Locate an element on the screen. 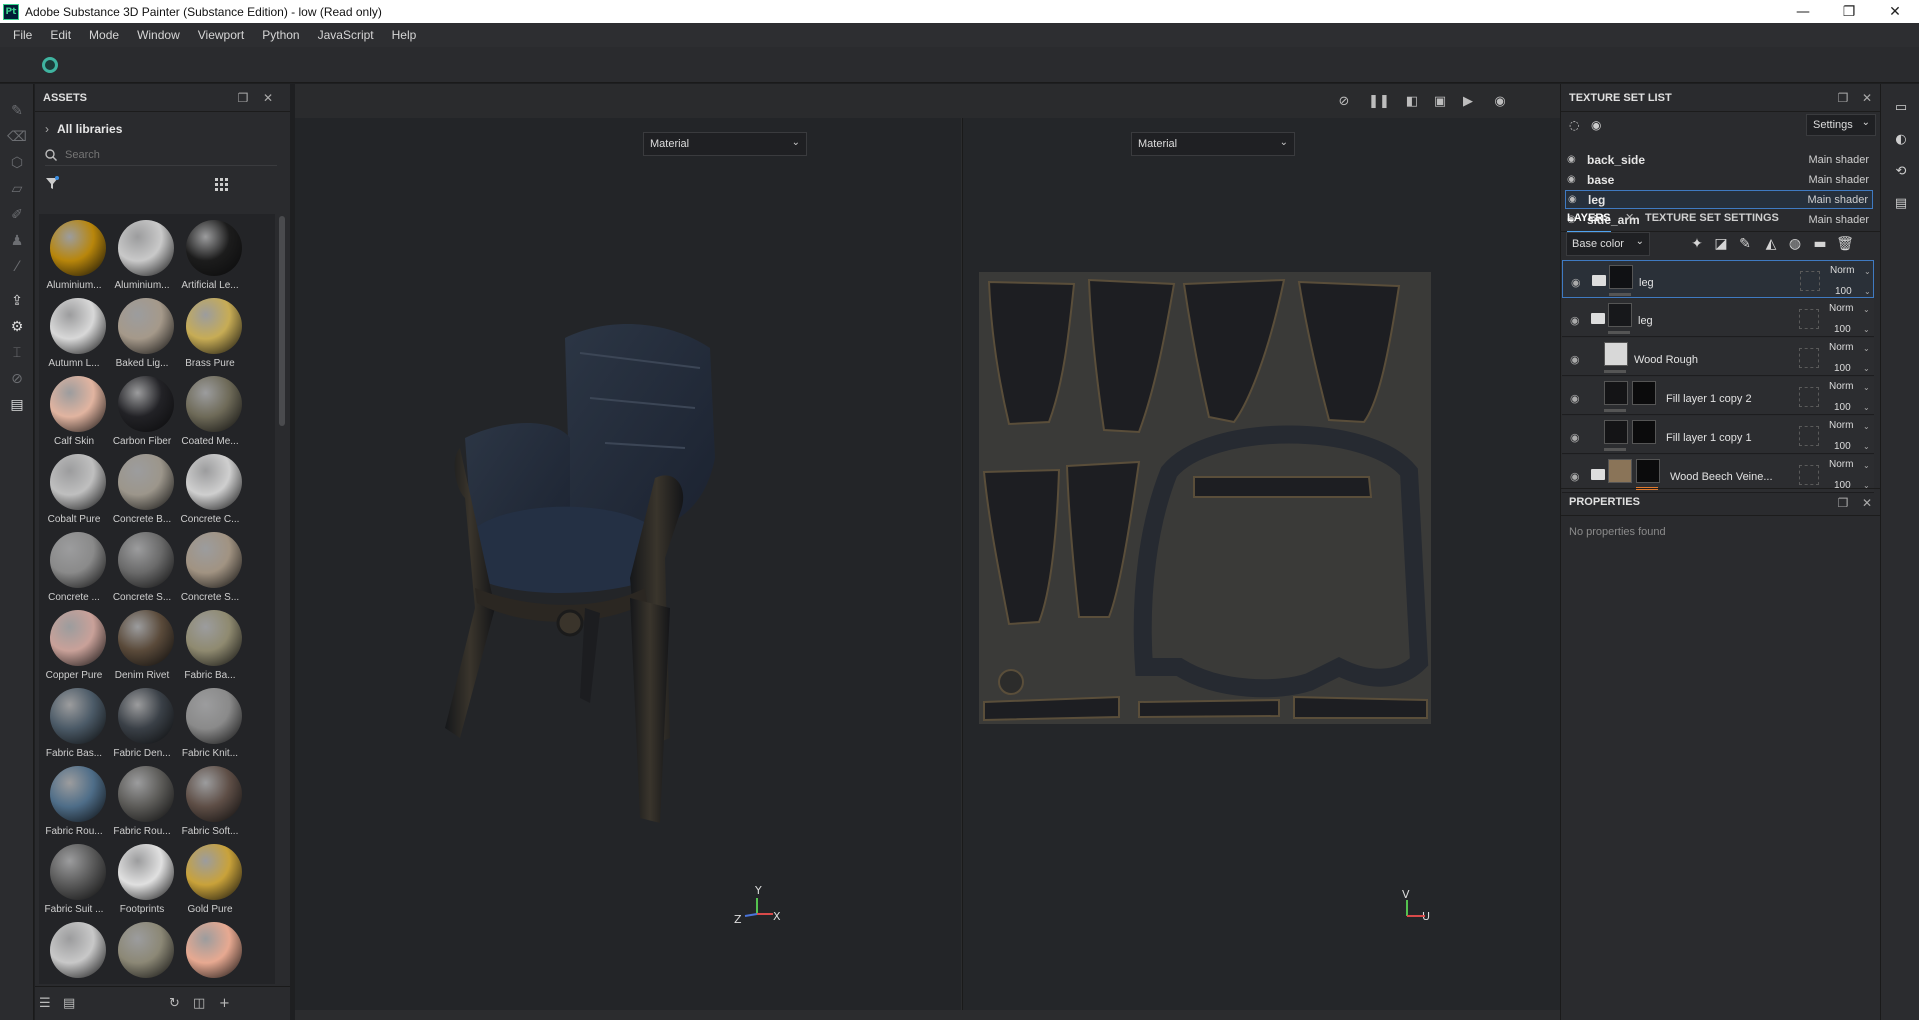 The width and height of the screenshot is (1919, 1020). menu-help: Help is located at coordinates (404, 35).